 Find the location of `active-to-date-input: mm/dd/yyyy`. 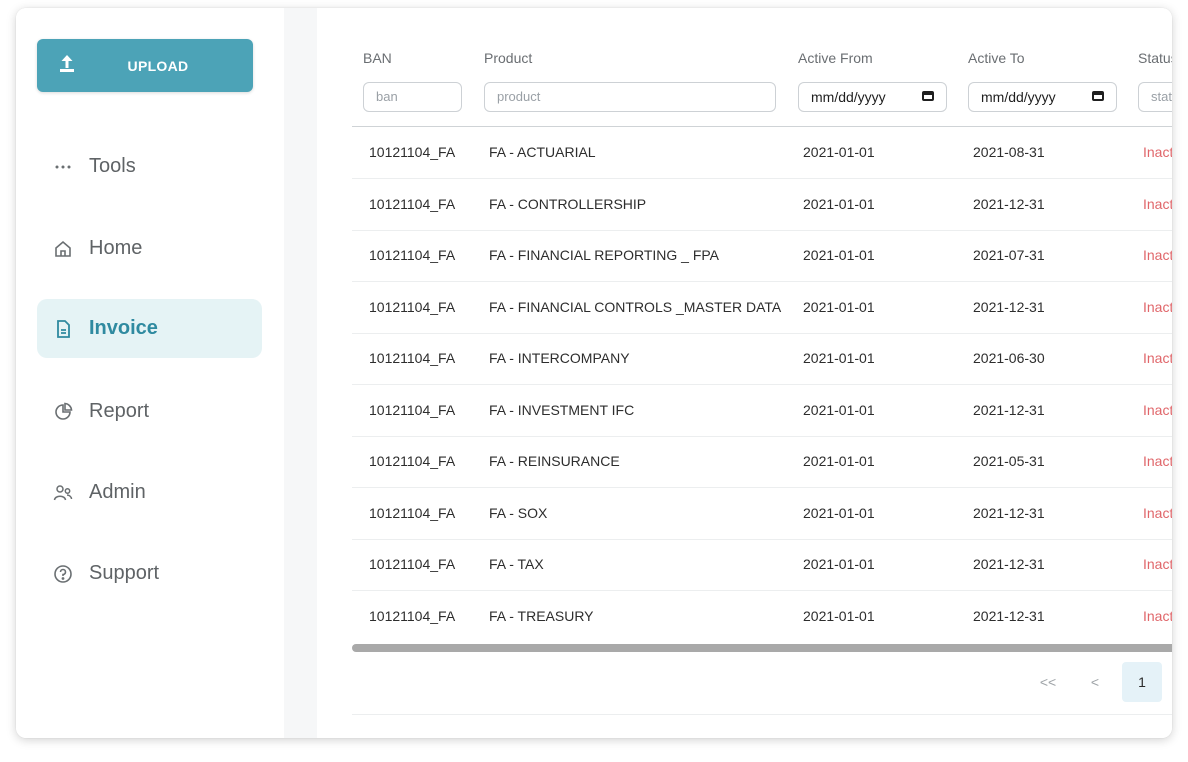

active-to-date-input: mm/dd/yyyy is located at coordinates (1042, 97).